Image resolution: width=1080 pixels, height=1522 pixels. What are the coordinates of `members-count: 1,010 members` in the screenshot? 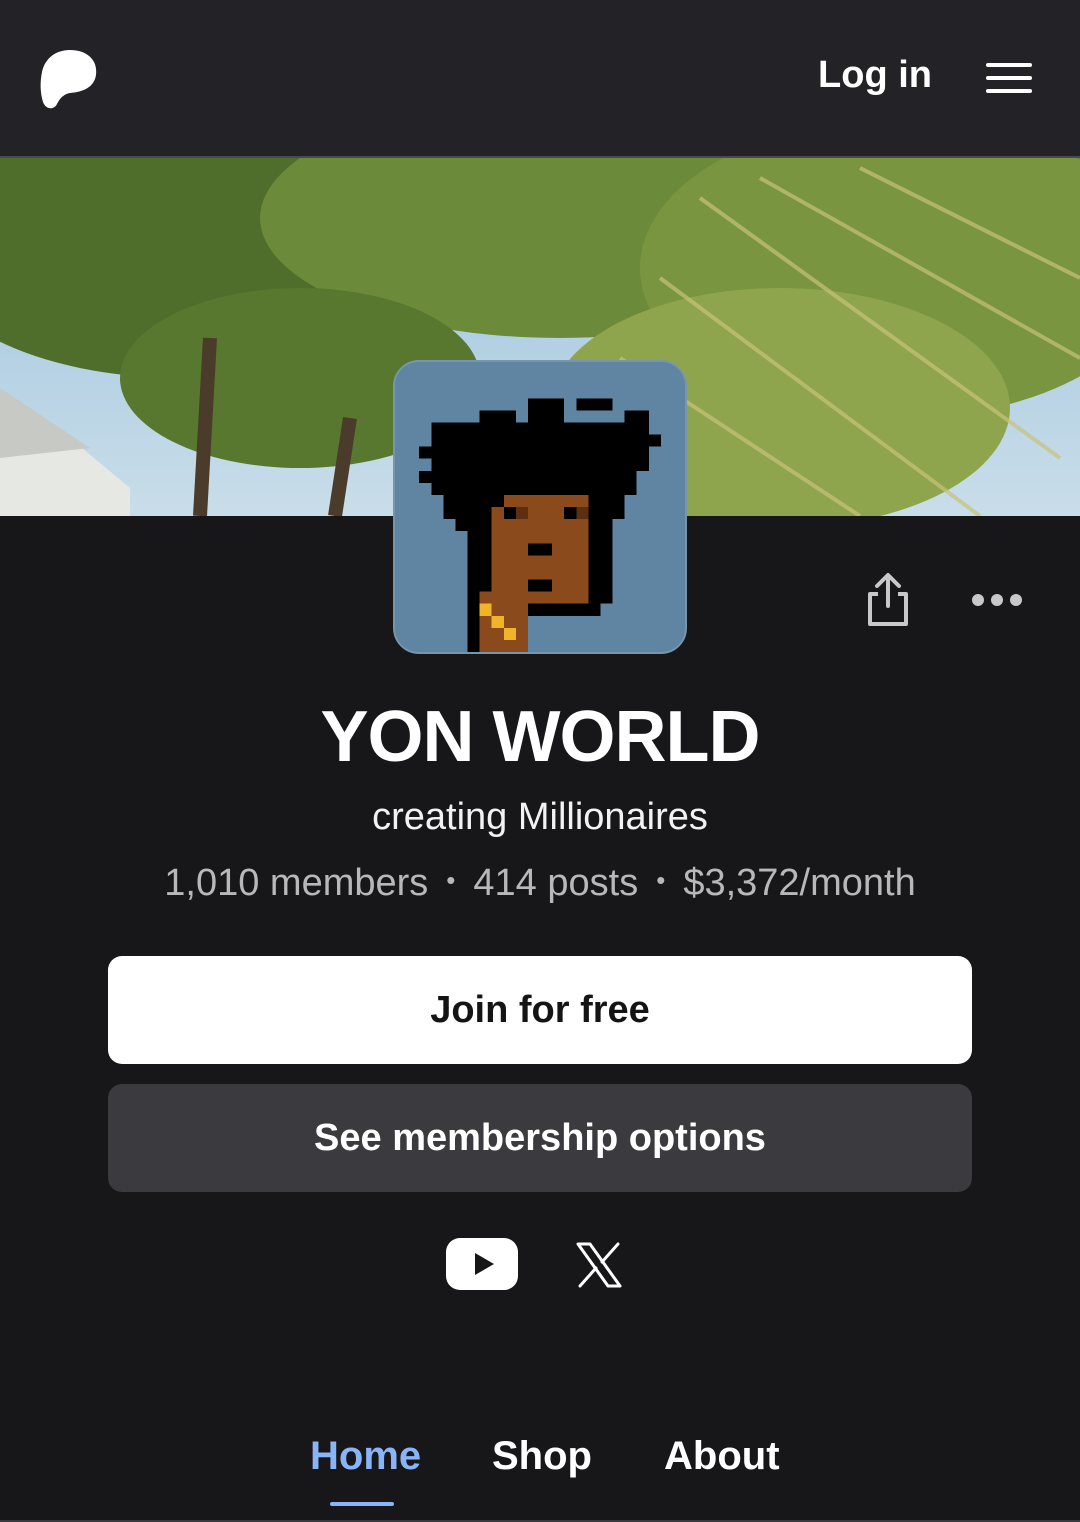 It's located at (296, 883).